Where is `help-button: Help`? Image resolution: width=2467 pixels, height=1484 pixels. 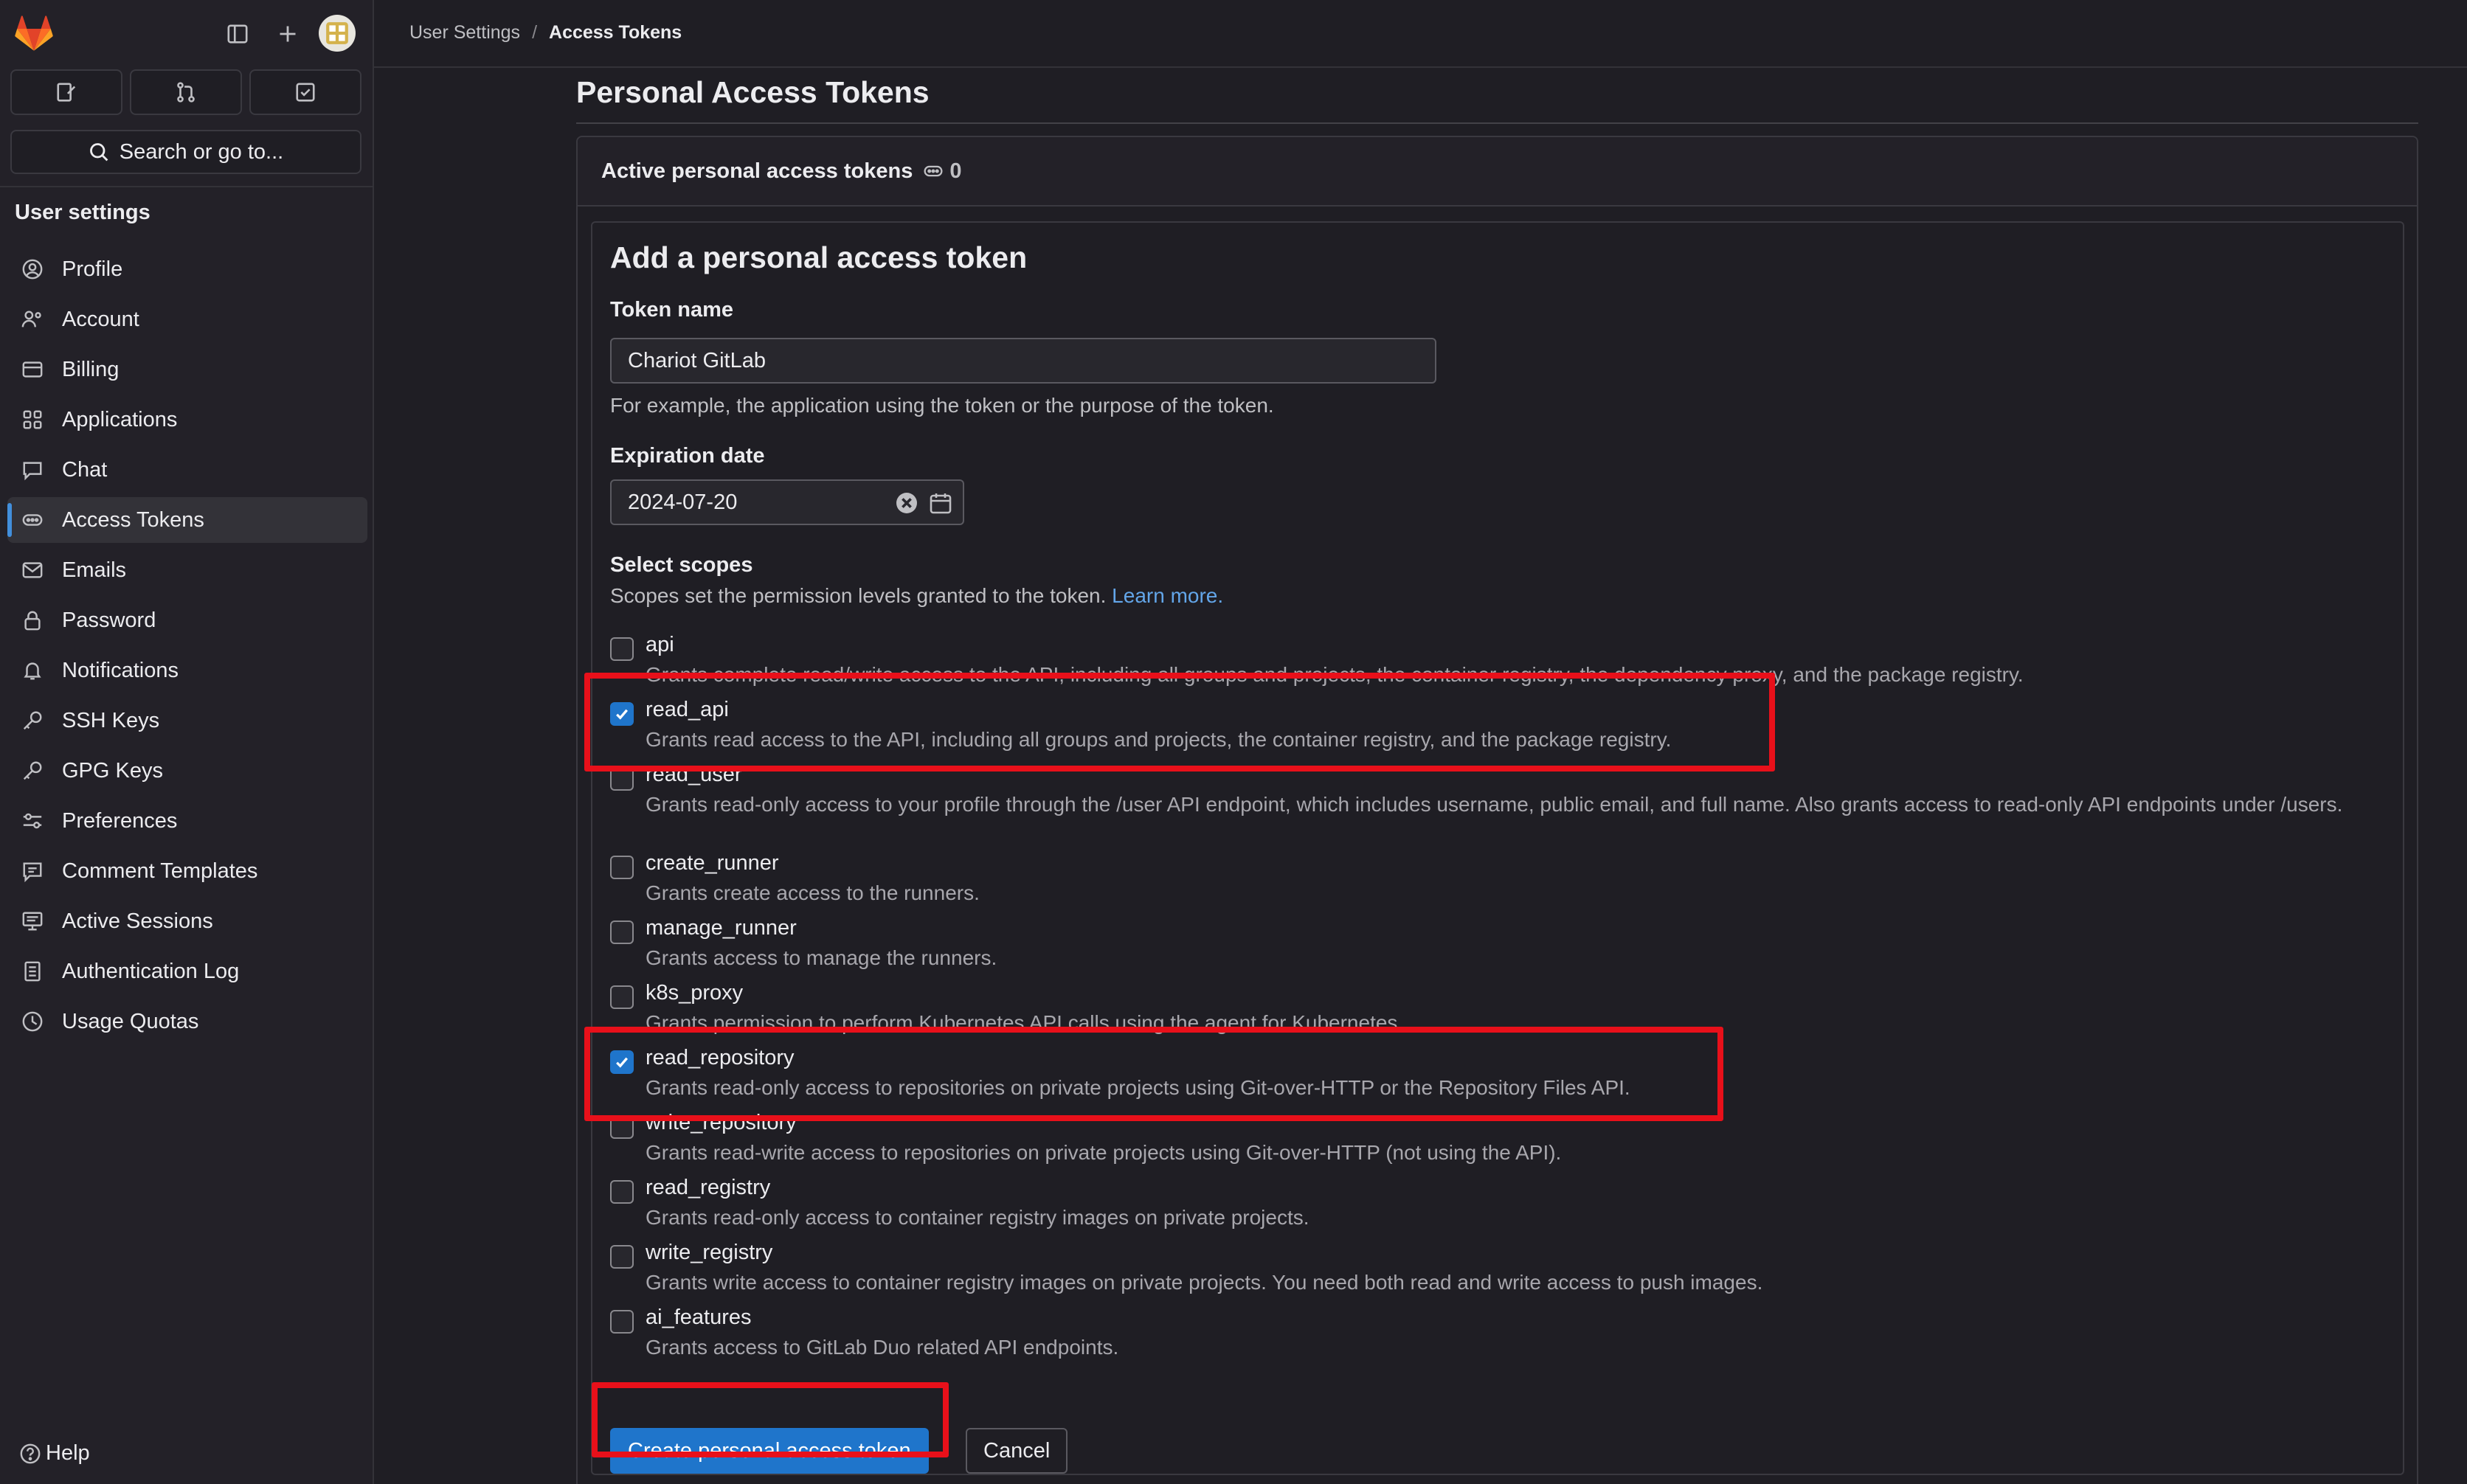
help-button: Help is located at coordinates (54, 1453).